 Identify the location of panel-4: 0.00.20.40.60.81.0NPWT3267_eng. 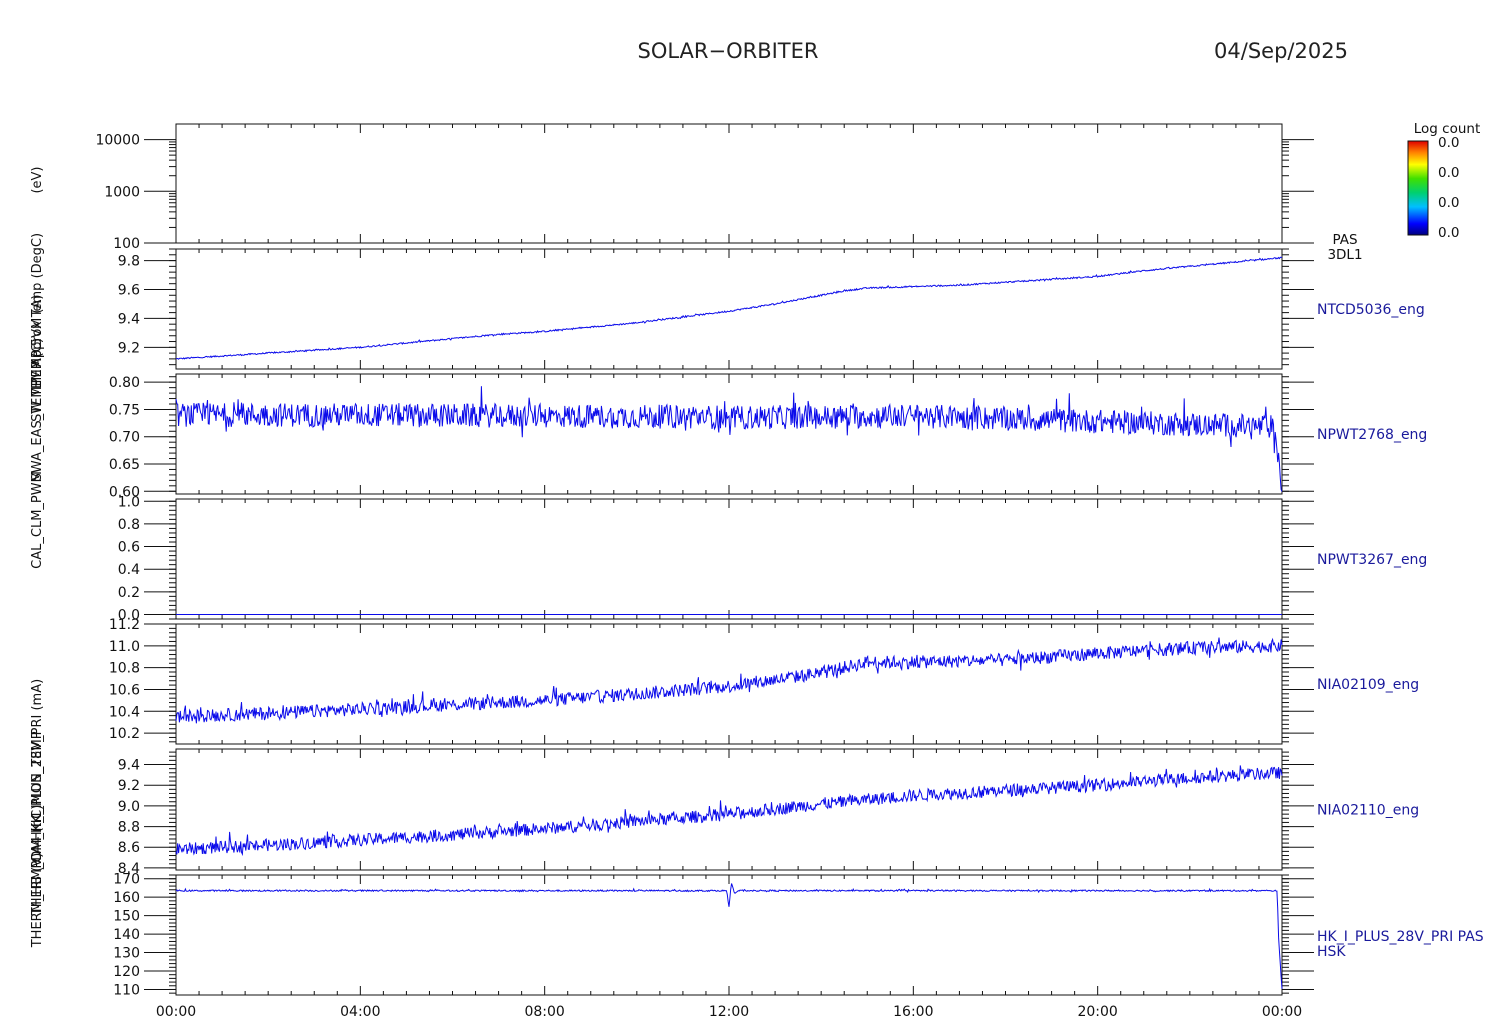
(773, 558).